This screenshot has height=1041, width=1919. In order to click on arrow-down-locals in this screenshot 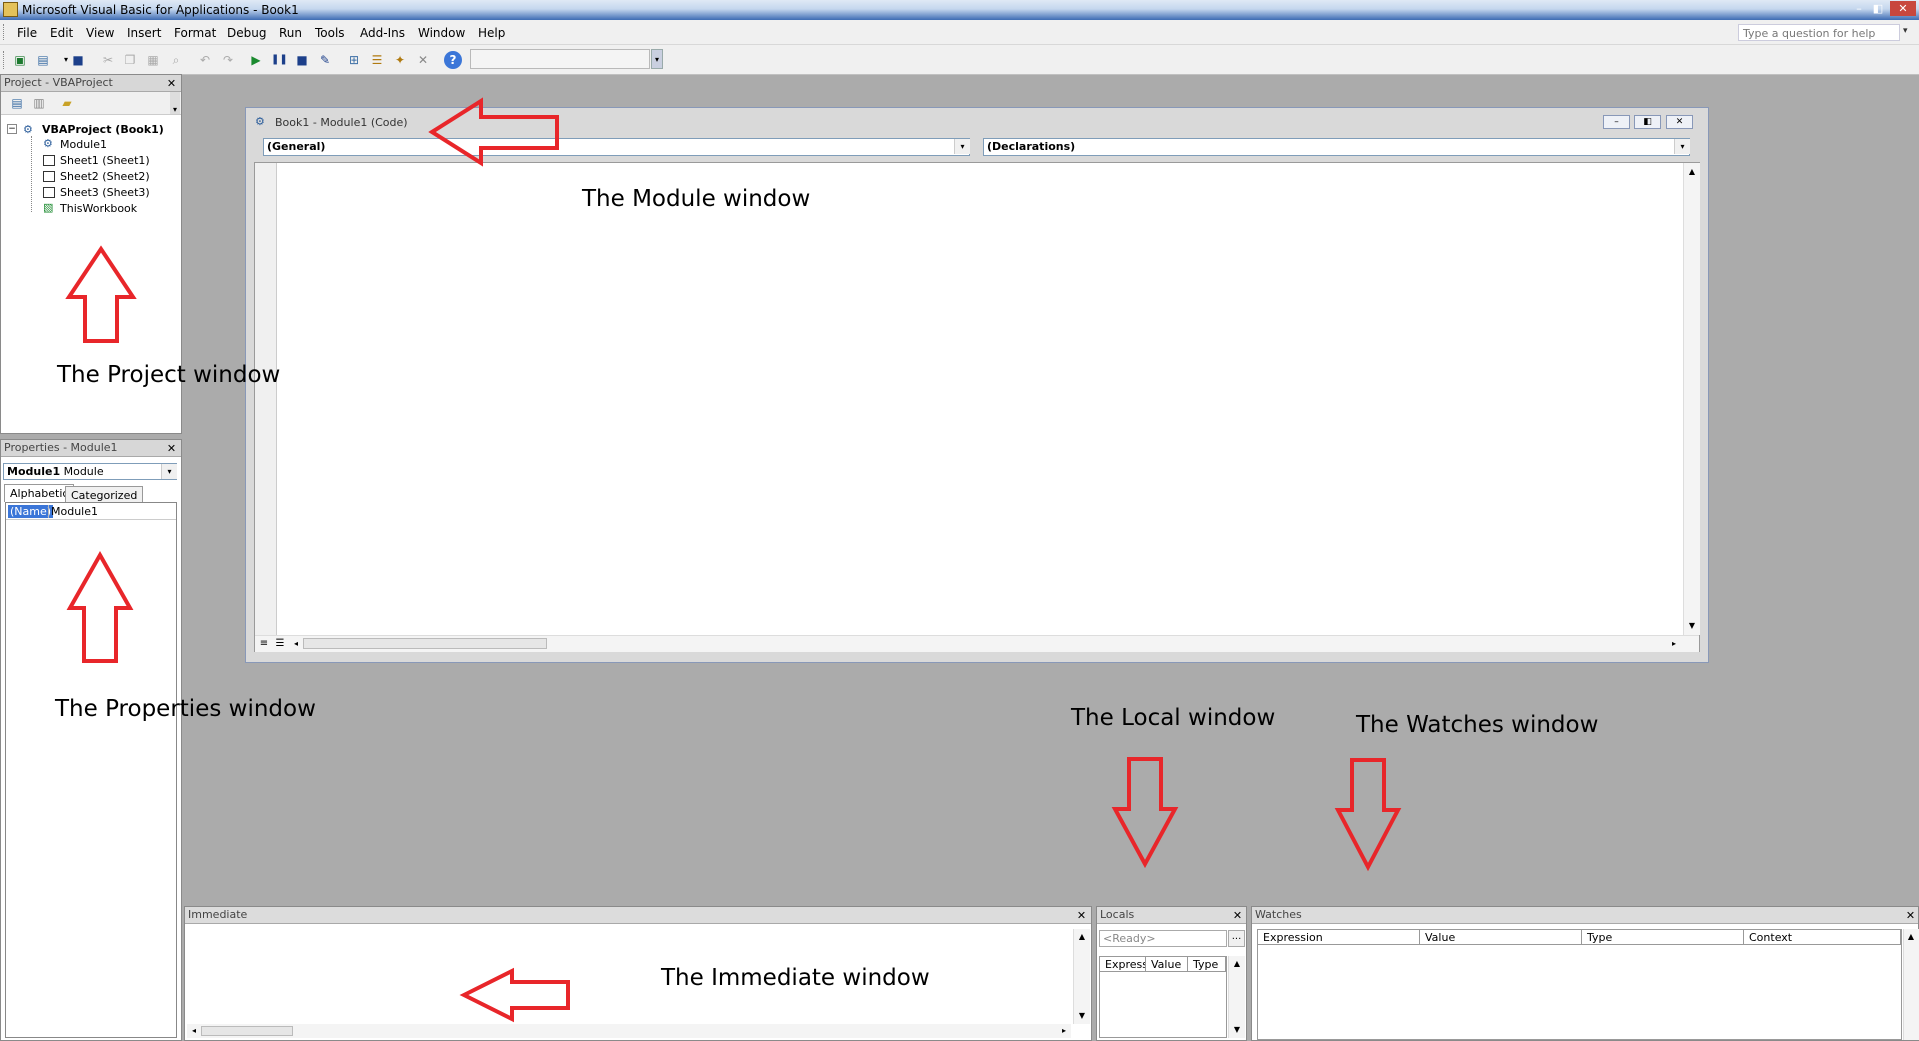, I will do `click(1145, 813)`.